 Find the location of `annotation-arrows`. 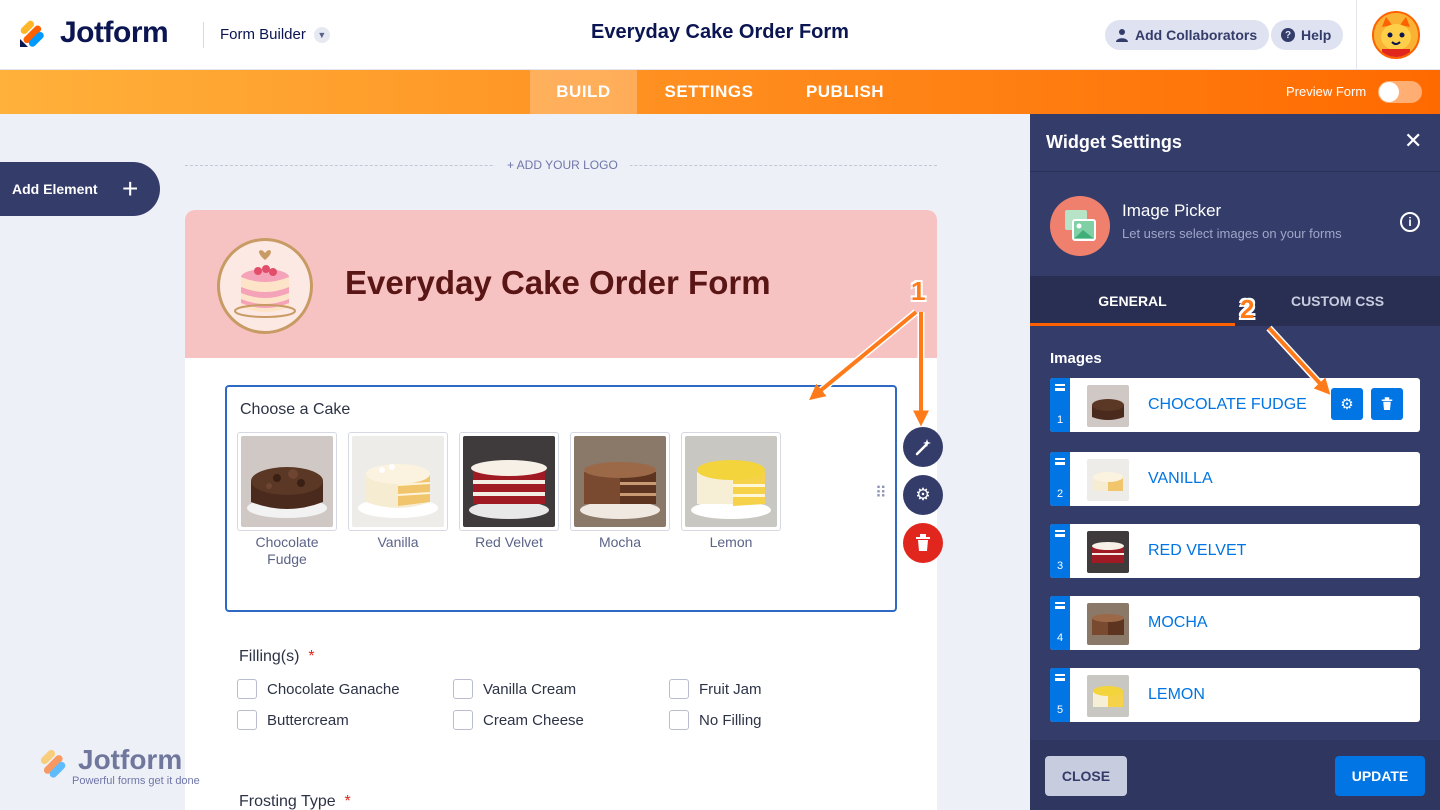

annotation-arrows is located at coordinates (1070, 368).